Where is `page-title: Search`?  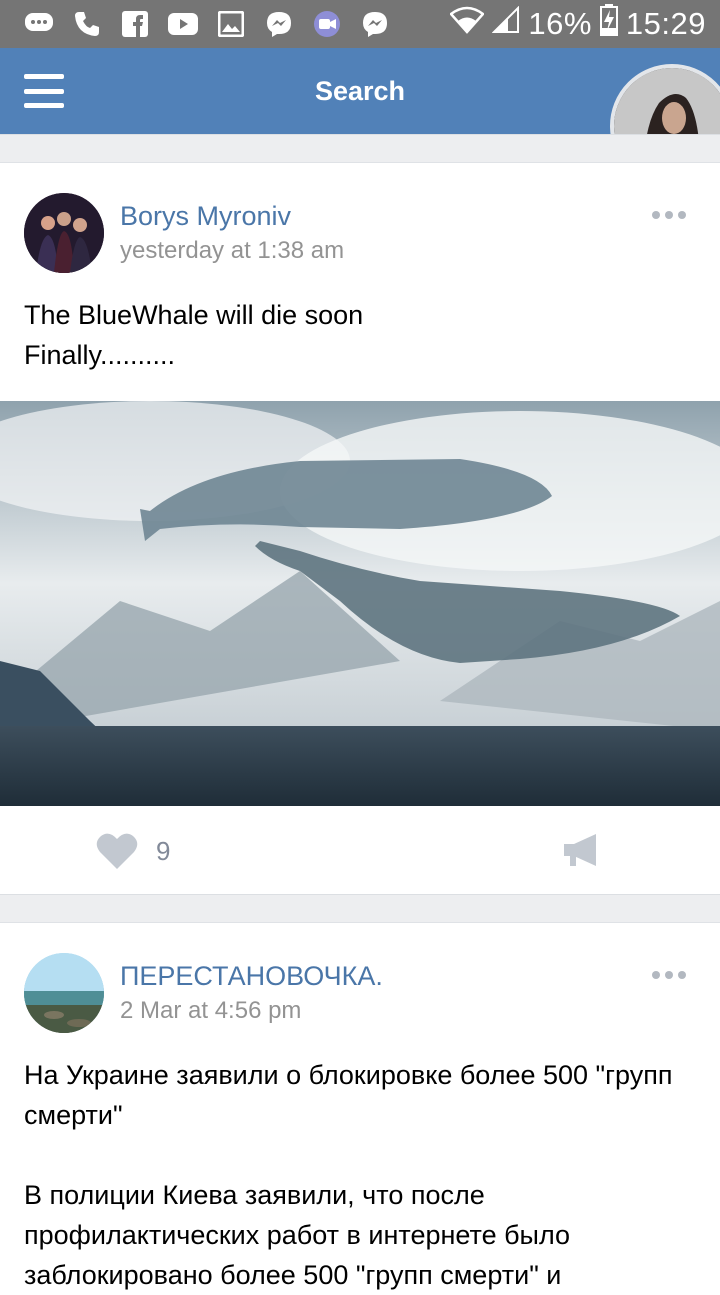 page-title: Search is located at coordinates (360, 90).